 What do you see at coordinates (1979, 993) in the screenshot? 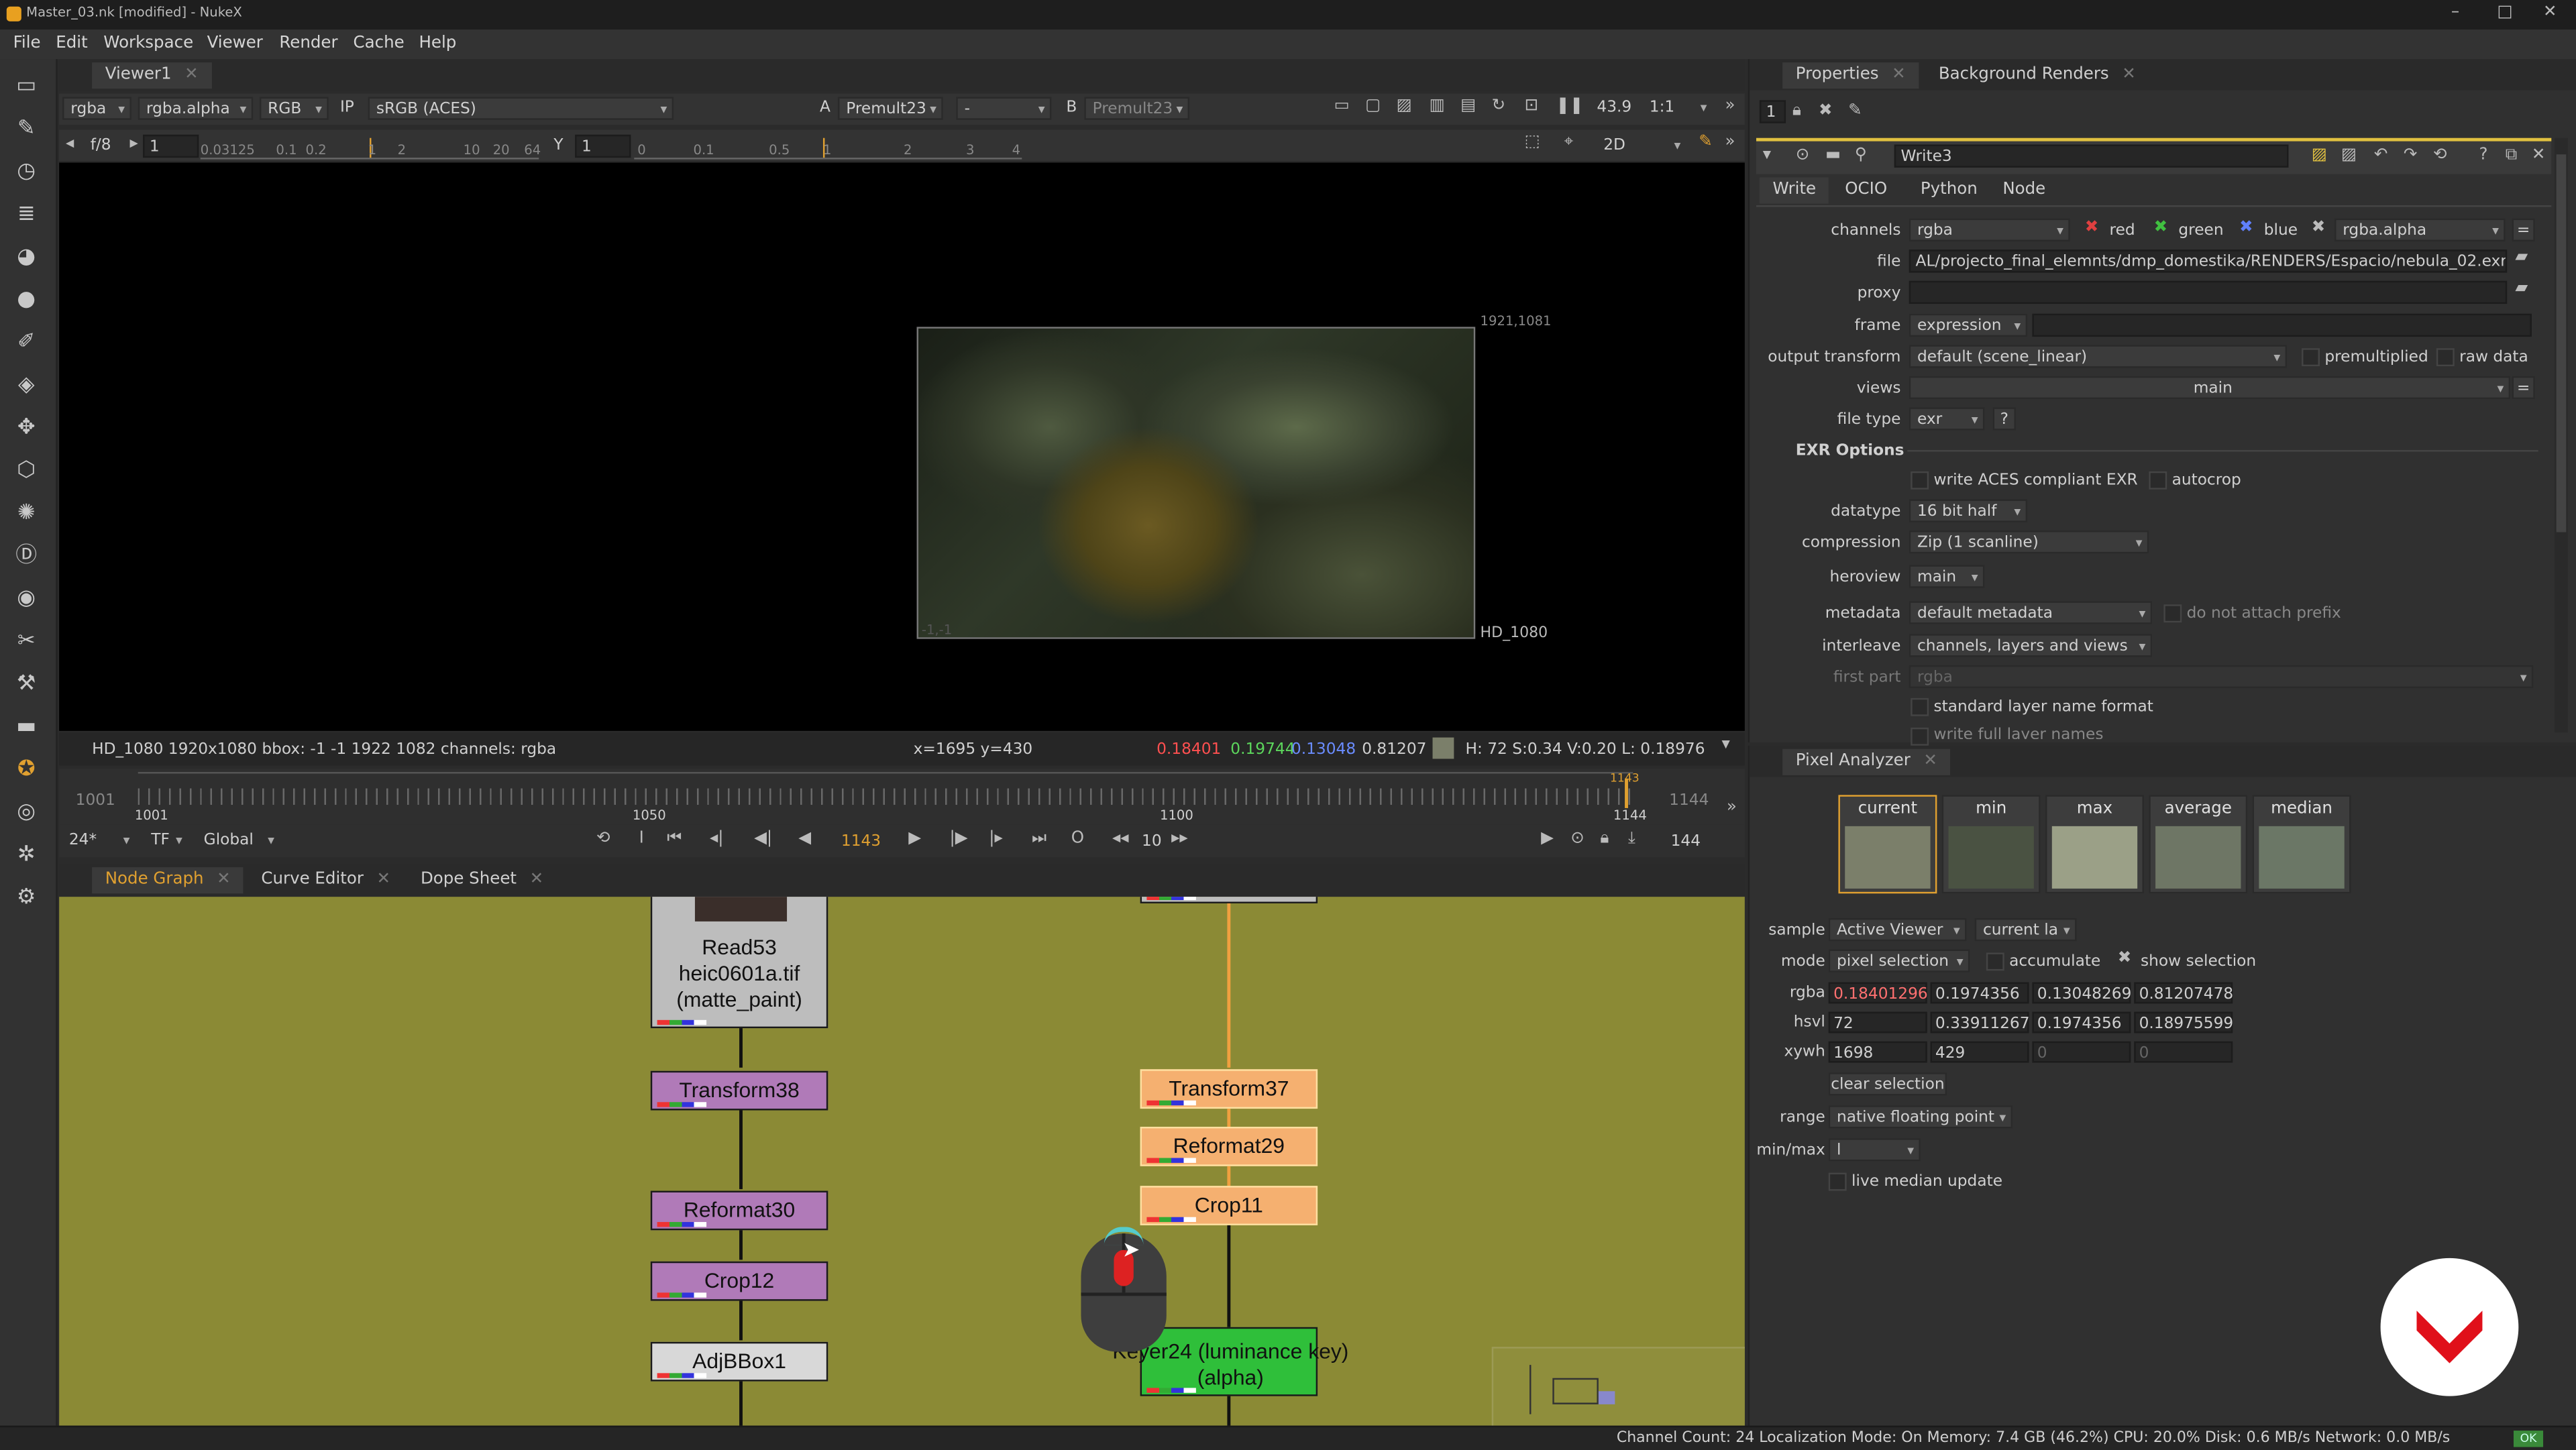
I see `rgba-g-value: 0.1974356` at bounding box center [1979, 993].